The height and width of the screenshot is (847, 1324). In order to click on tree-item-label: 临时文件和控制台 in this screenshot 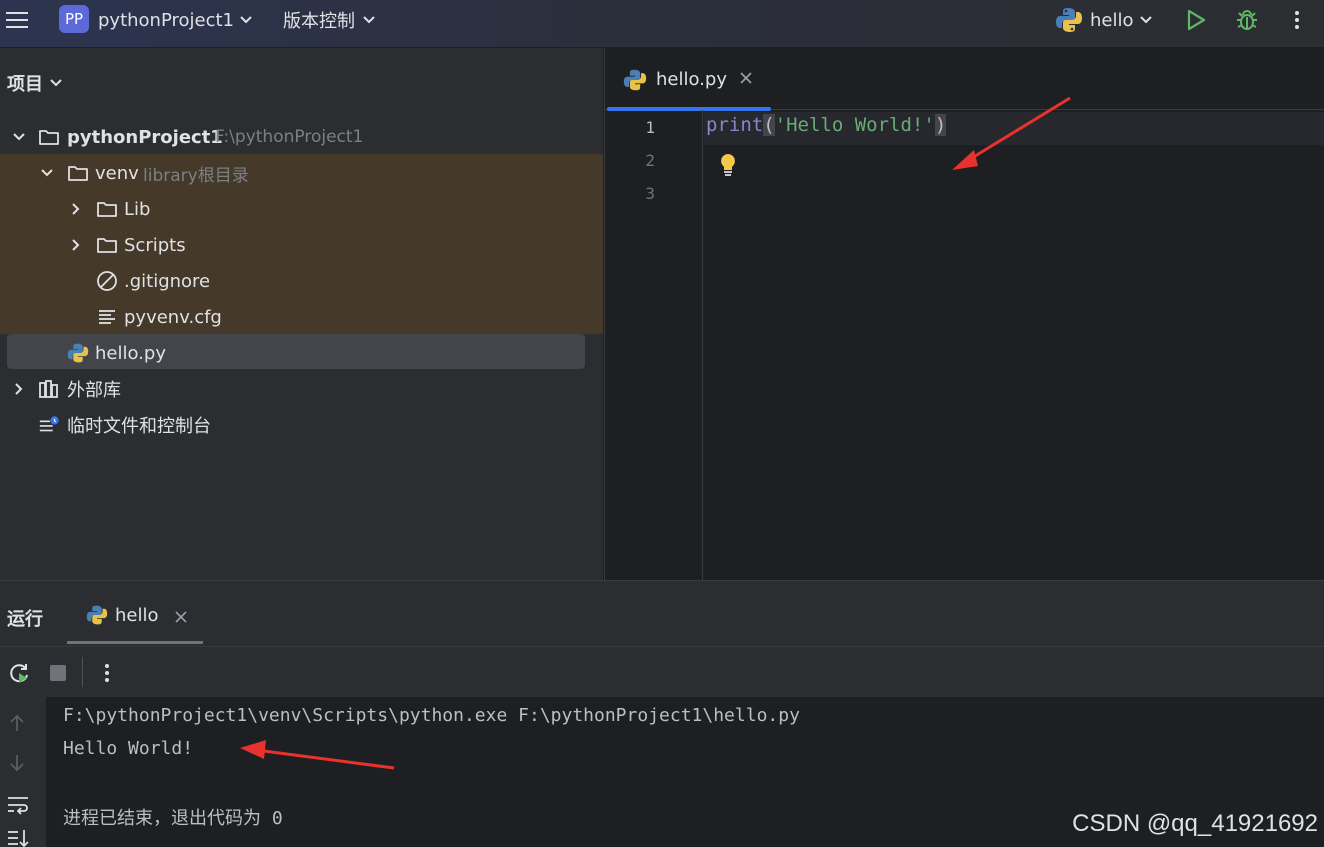, I will do `click(139, 426)`.